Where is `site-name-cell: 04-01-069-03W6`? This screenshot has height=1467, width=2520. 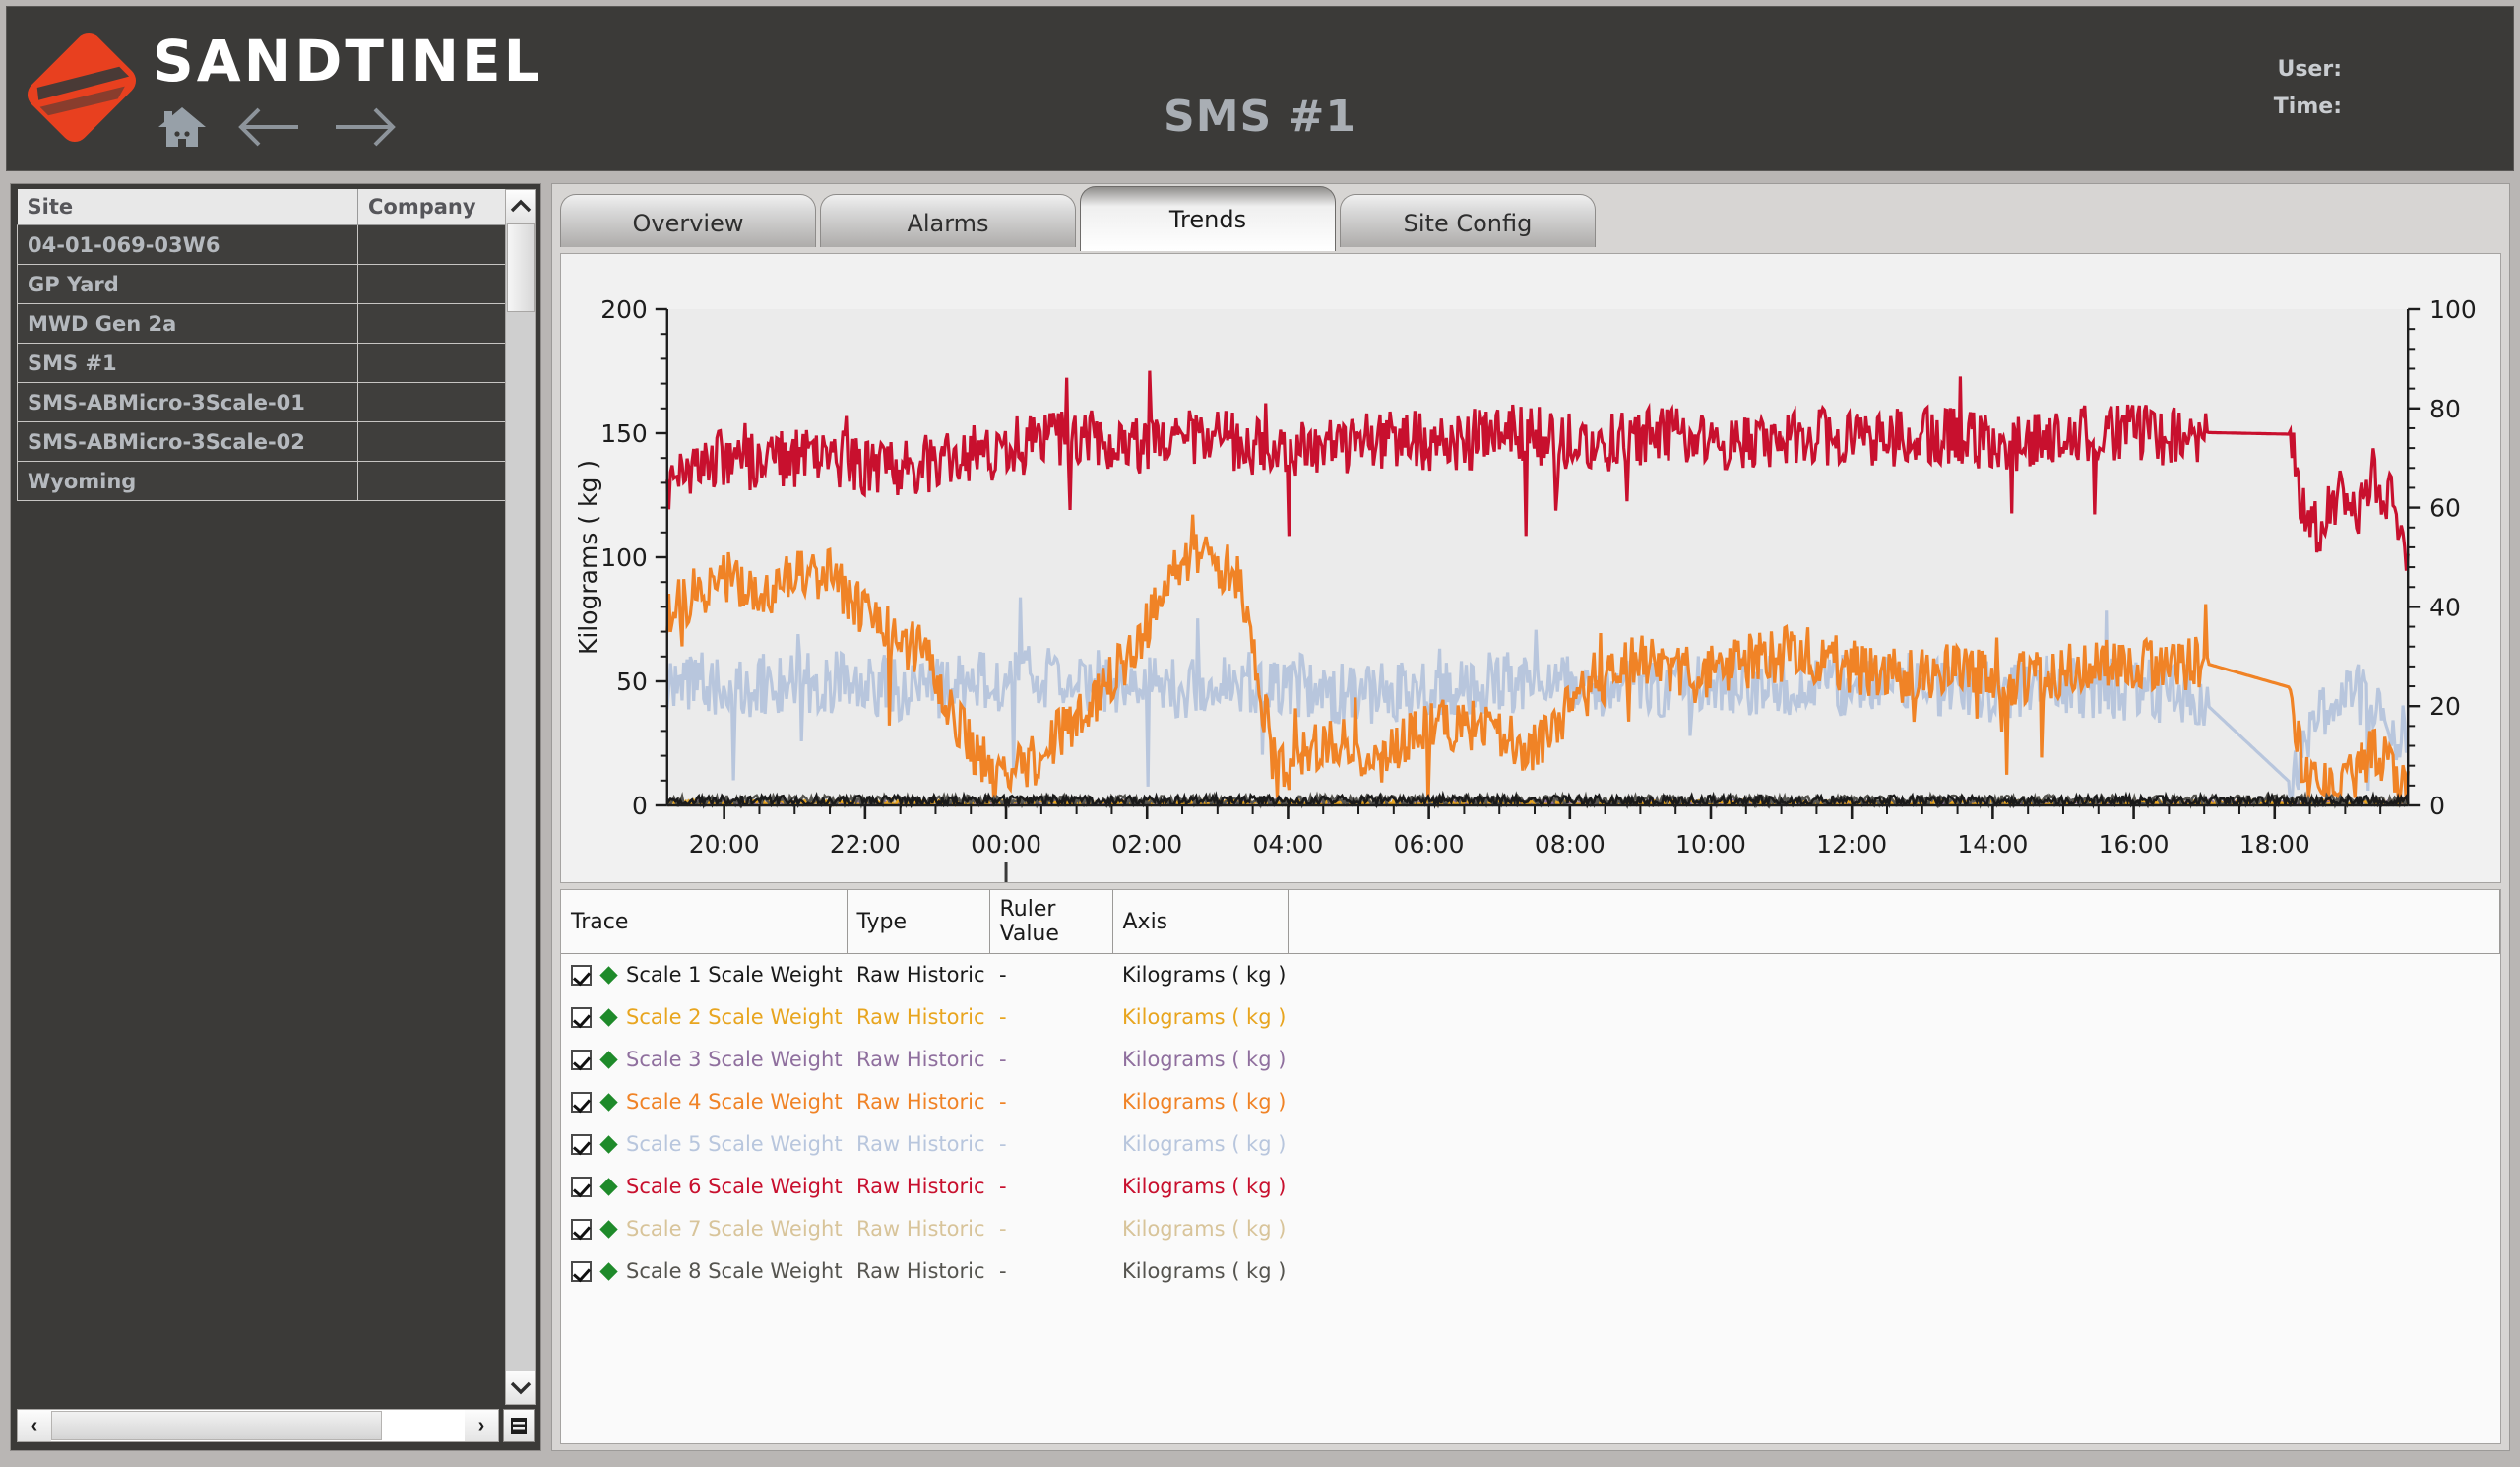
site-name-cell: 04-01-069-03W6 is located at coordinates (187, 244).